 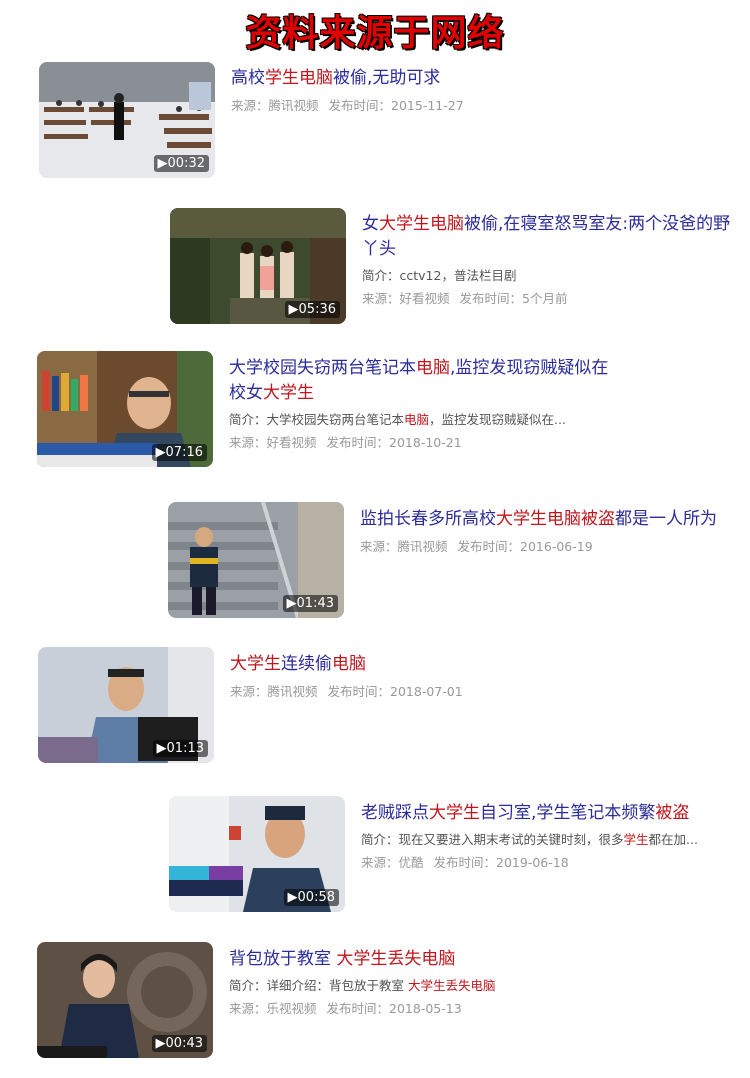 What do you see at coordinates (481, 78) in the screenshot?
I see `video-title: 高校学生电脑被偷,无助可求` at bounding box center [481, 78].